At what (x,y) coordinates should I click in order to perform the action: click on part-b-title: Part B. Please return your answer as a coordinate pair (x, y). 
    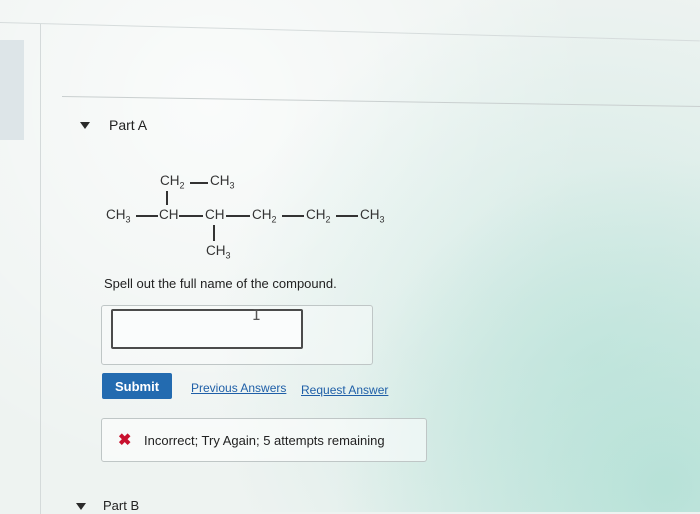
    Looking at the image, I should click on (121, 505).